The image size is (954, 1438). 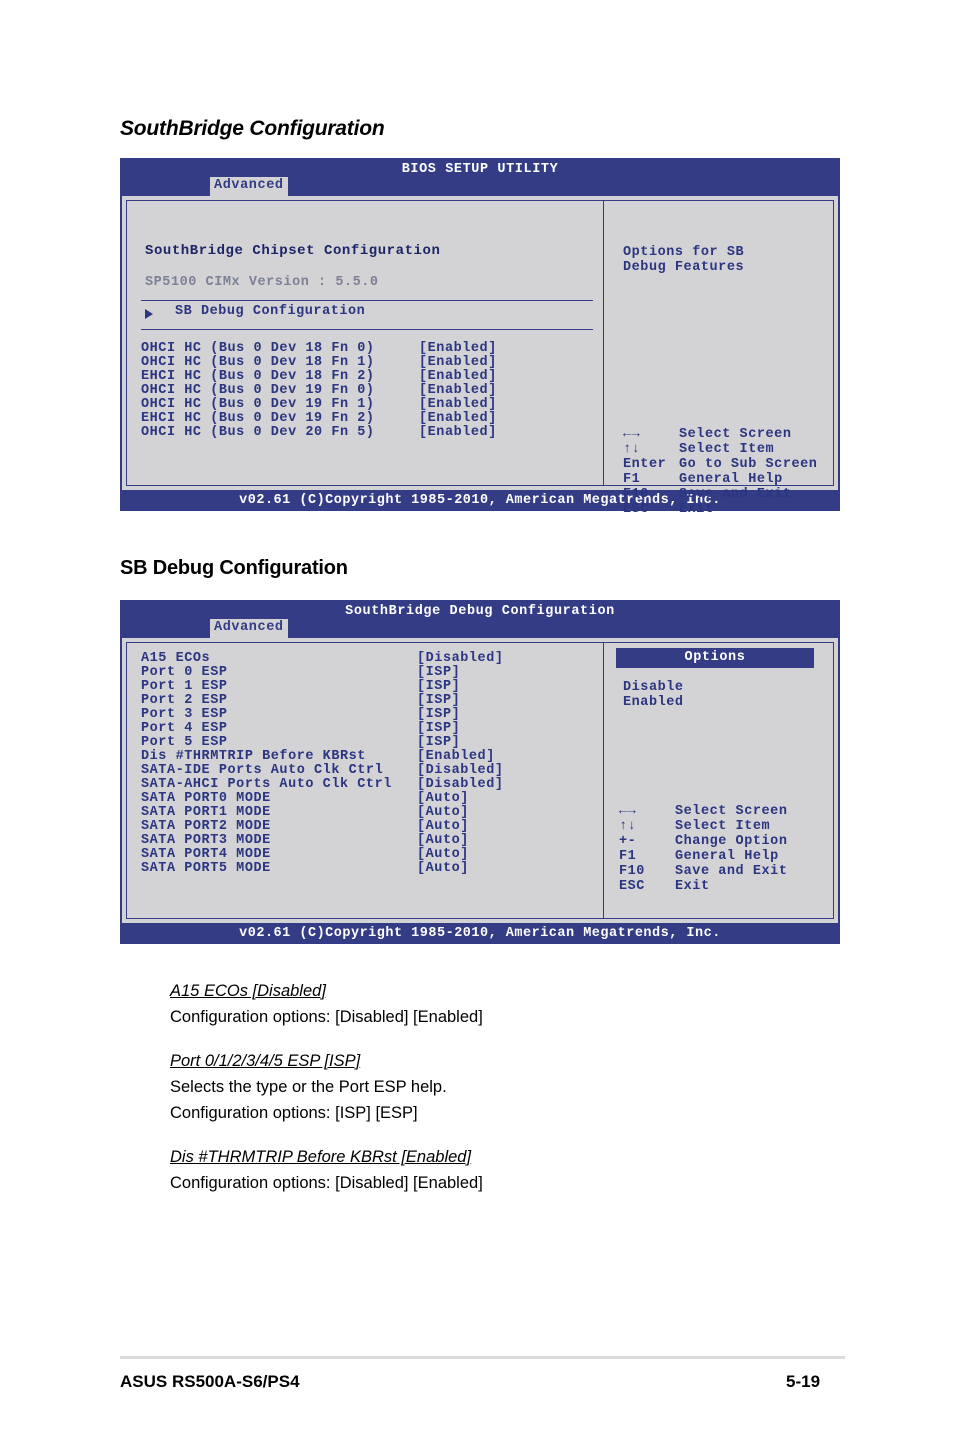 I want to click on description-term: Port 0/1/2/3/4/5 ESP [ISP], so click(x=265, y=1061).